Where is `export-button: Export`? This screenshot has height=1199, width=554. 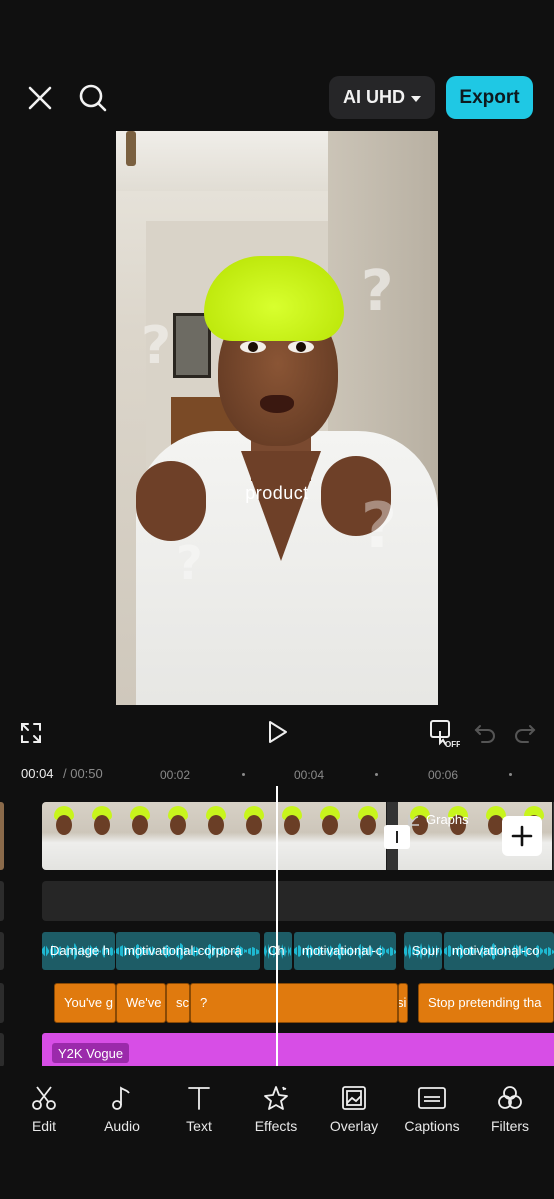 export-button: Export is located at coordinates (489, 97).